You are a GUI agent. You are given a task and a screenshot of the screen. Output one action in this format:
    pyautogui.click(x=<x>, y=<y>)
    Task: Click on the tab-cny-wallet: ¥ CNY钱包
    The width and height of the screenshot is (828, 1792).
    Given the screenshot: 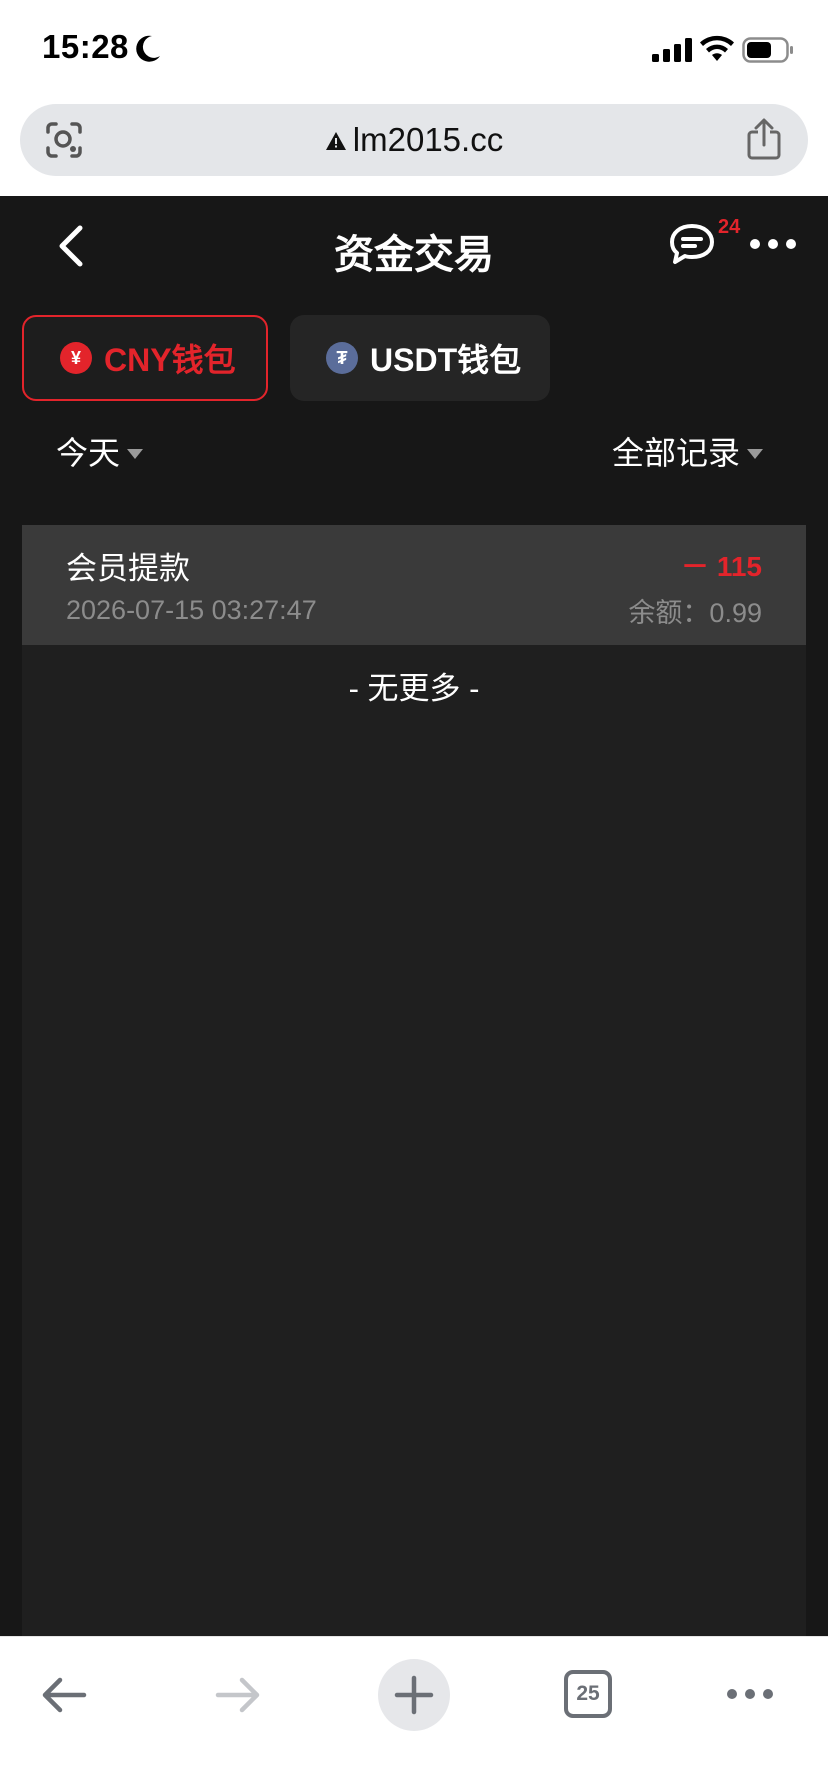 What is the action you would take?
    pyautogui.click(x=145, y=358)
    